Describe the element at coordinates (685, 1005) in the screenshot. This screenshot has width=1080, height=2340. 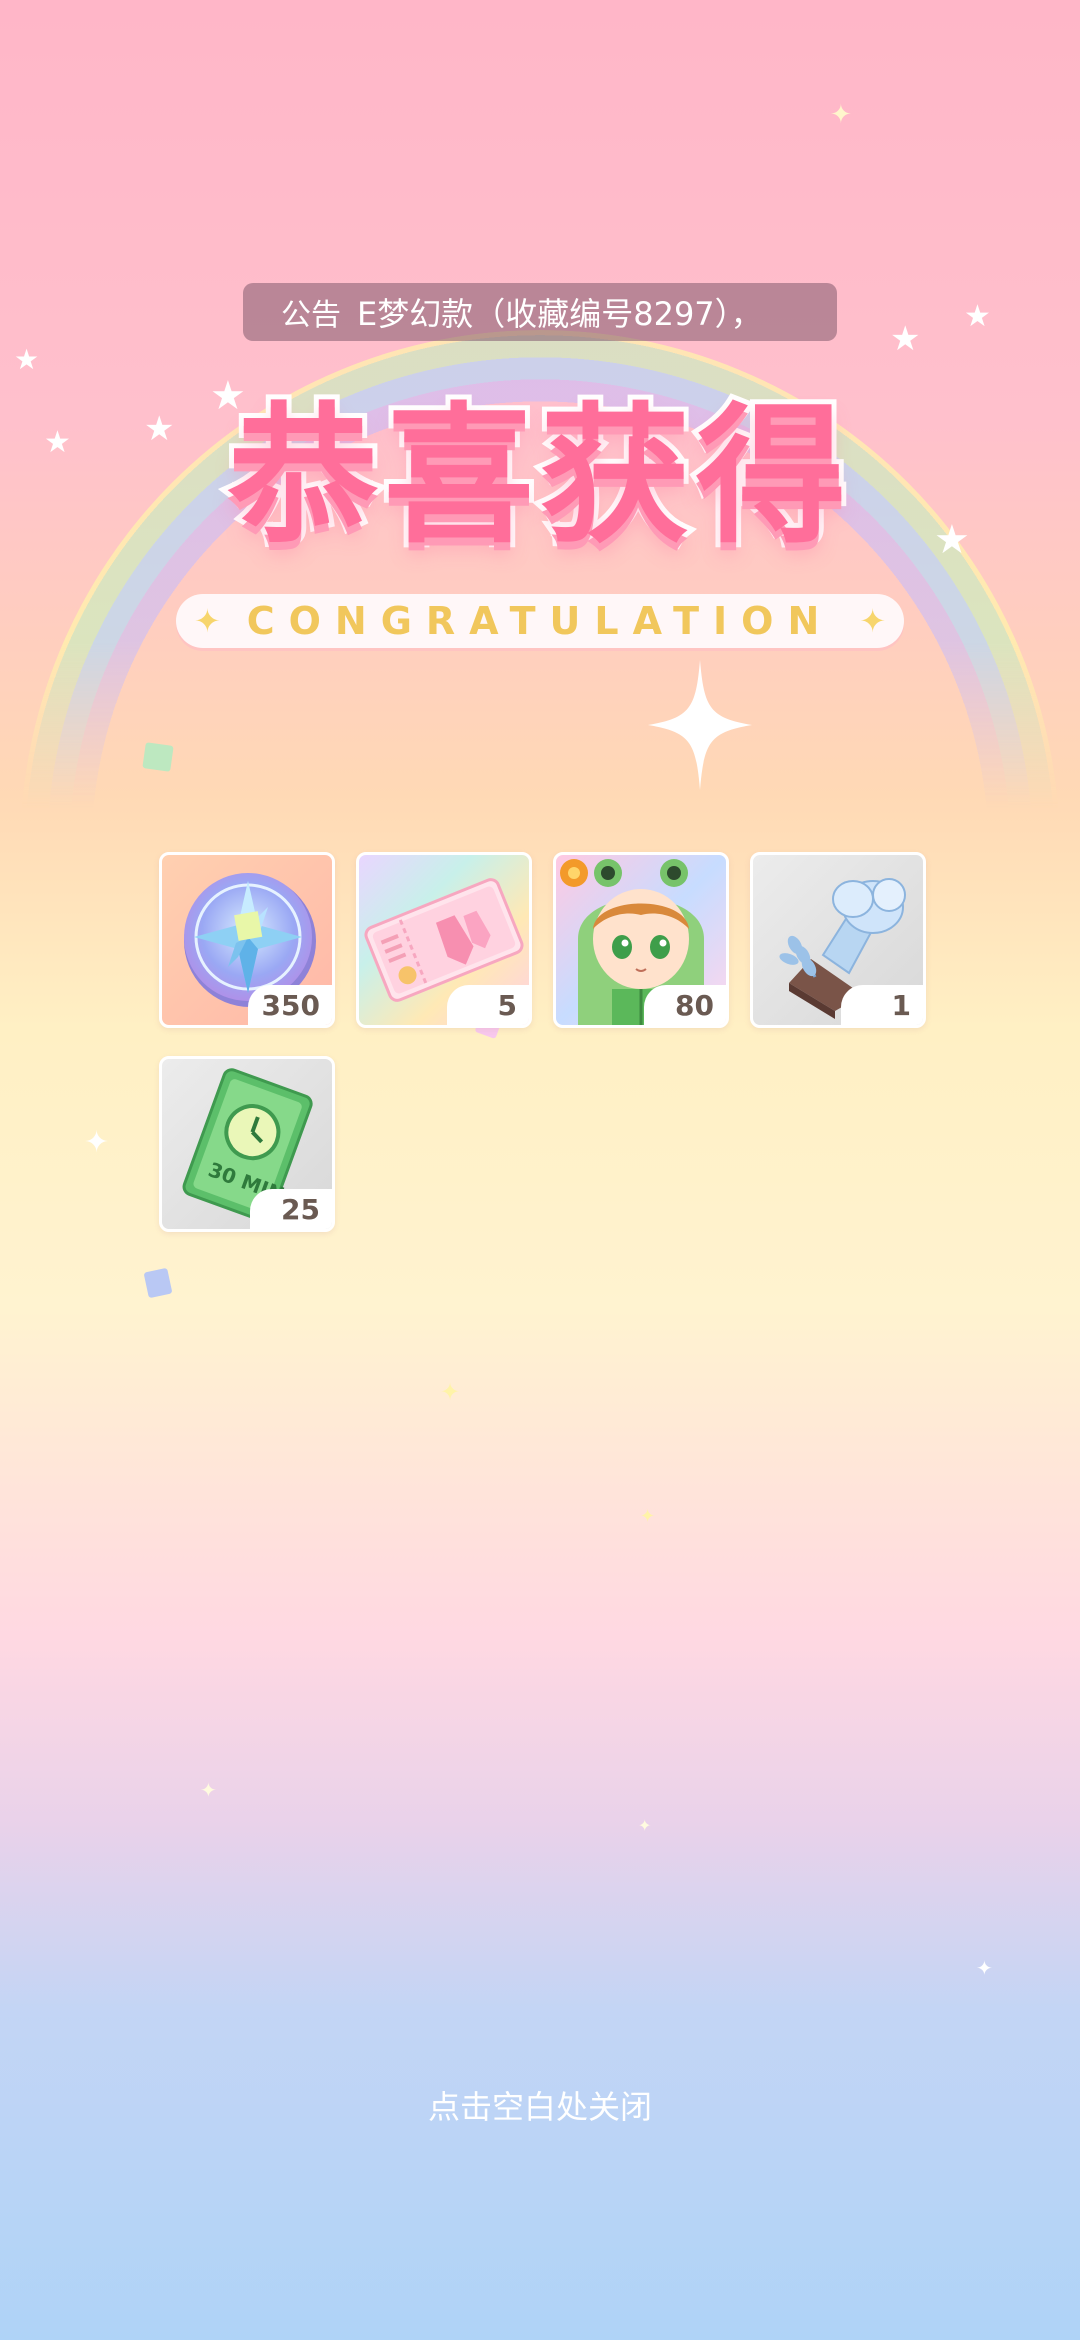
I see `reward-count: 80` at that location.